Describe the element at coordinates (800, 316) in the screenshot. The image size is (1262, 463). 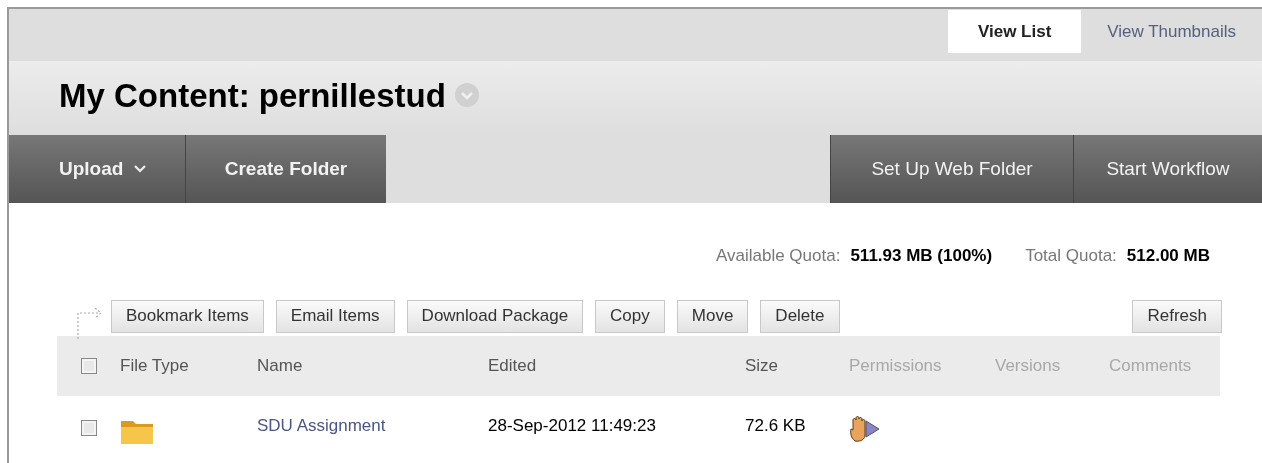
I see `toolbar-button: Delete` at that location.